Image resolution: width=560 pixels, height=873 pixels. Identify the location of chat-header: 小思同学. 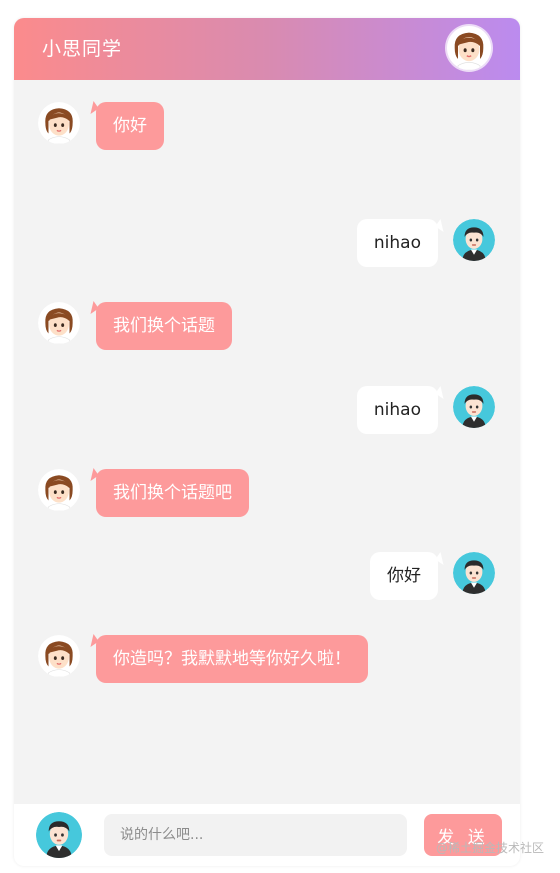
(267, 49).